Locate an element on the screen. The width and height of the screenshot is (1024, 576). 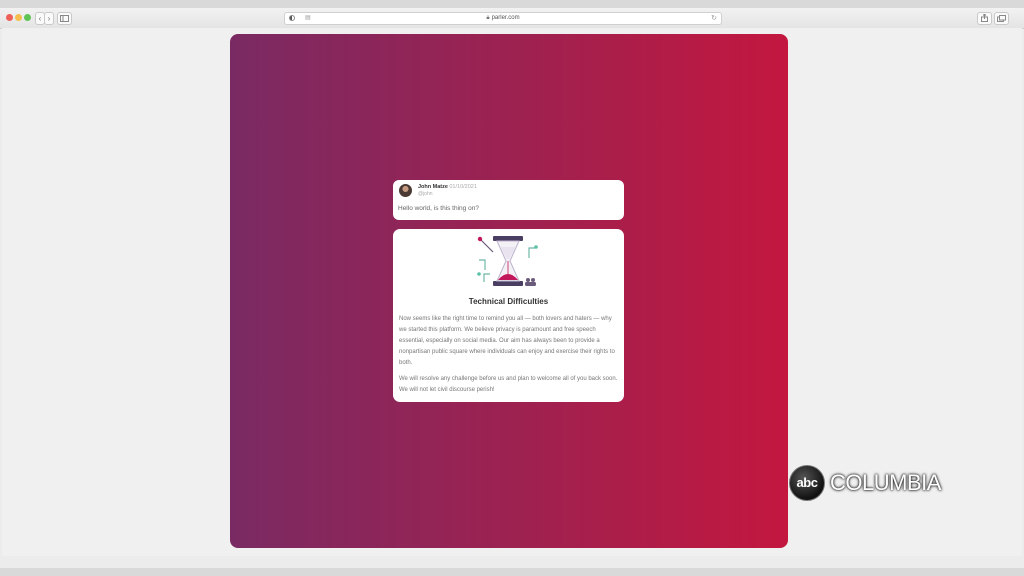
zoom-window-button is located at coordinates (27, 17).